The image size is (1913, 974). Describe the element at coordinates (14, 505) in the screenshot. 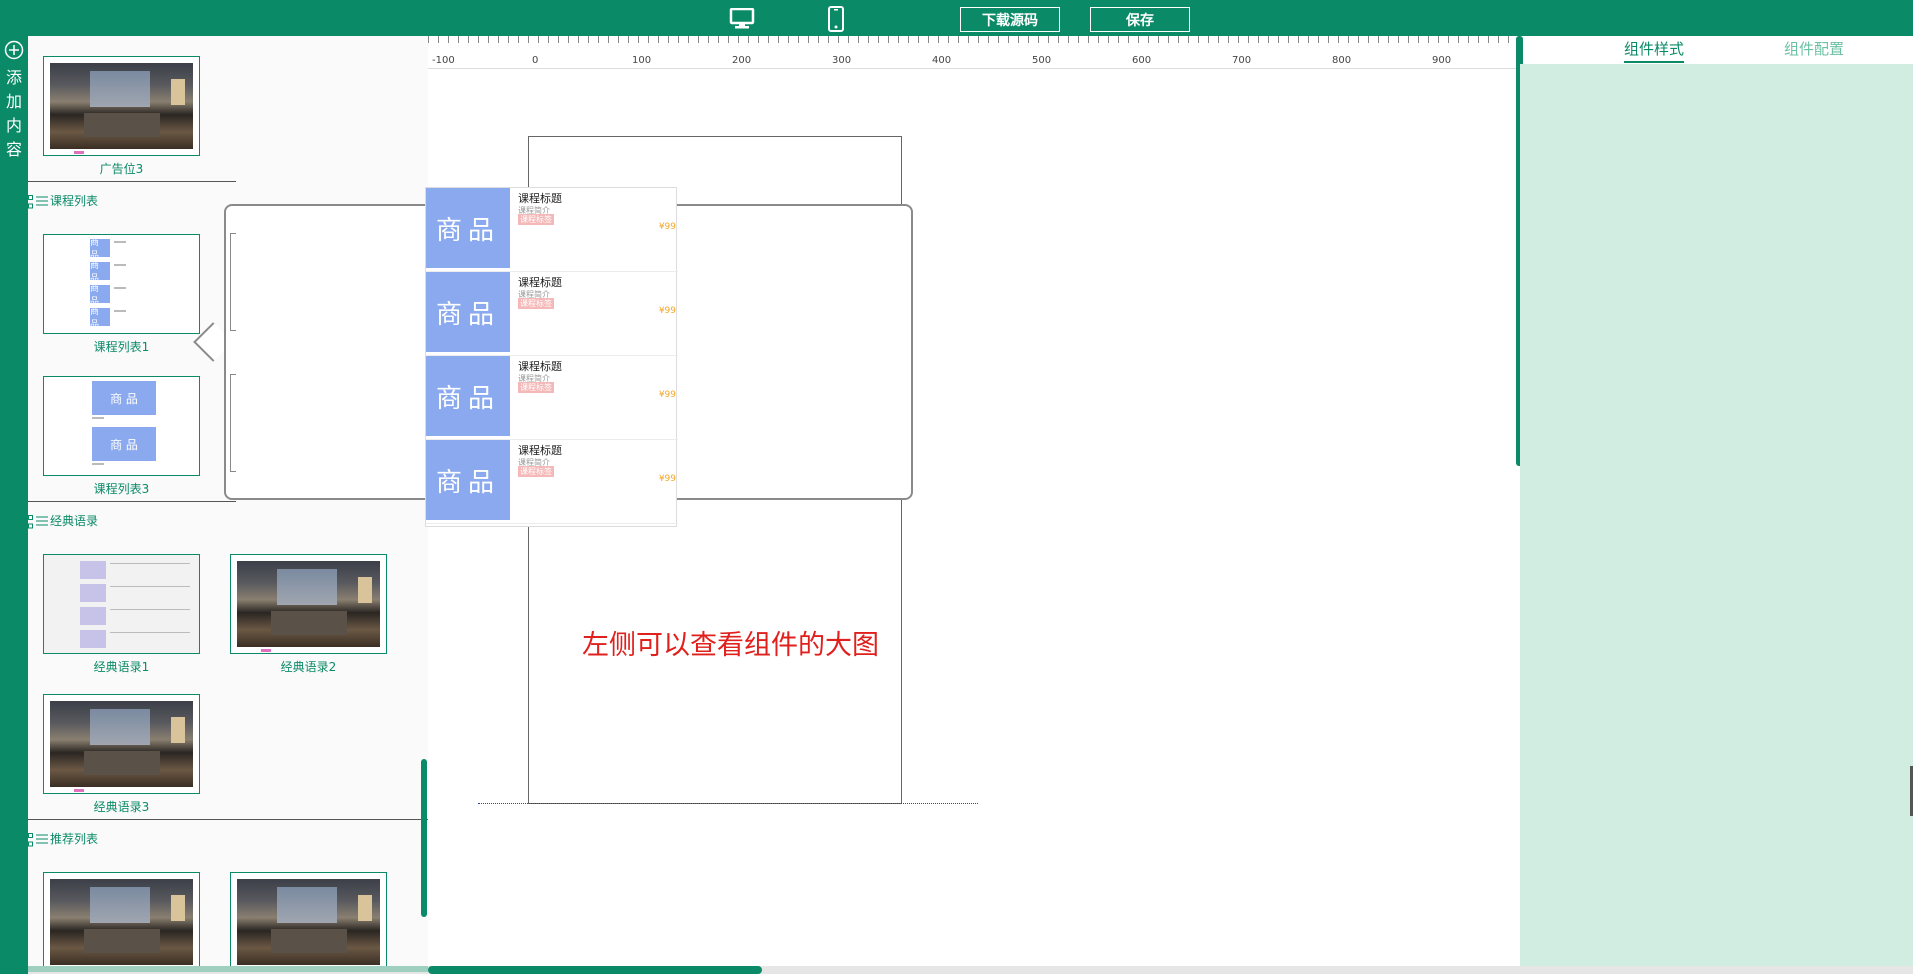

I see `add-content-strip: 添 加 内 容` at that location.